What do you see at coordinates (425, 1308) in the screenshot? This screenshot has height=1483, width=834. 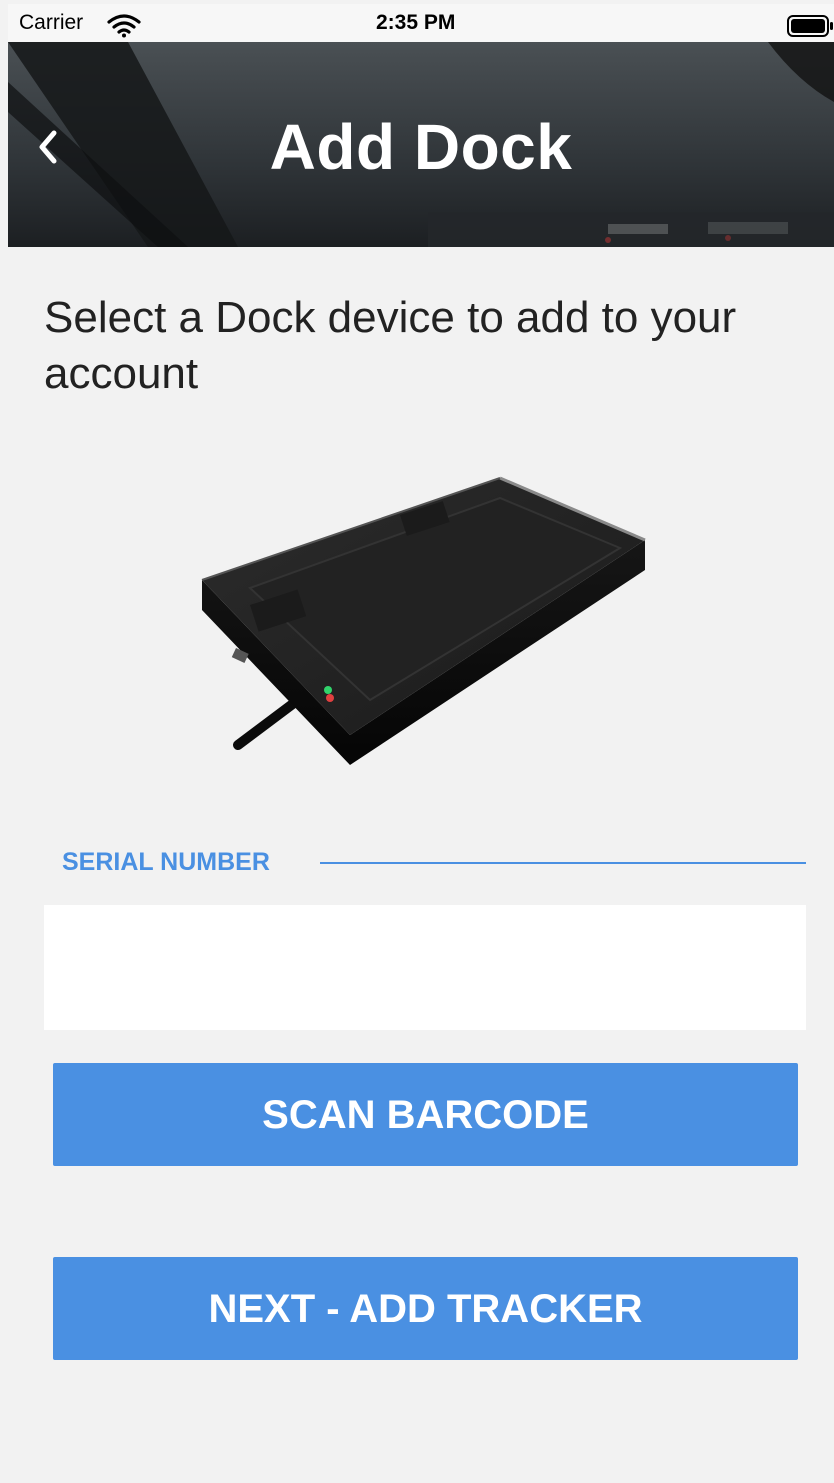 I see `next-add-tracker-button: NEXT - ADD TRACKER` at bounding box center [425, 1308].